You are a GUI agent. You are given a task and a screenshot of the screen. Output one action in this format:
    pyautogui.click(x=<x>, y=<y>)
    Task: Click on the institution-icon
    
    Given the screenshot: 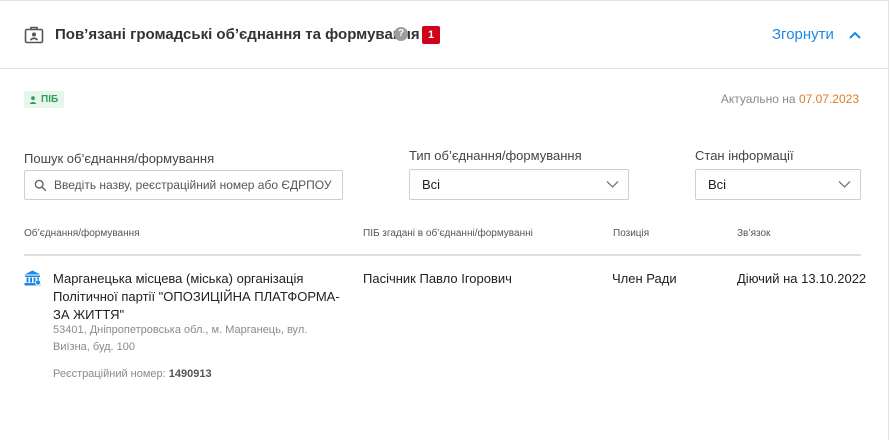 What is the action you would take?
    pyautogui.click(x=32, y=278)
    